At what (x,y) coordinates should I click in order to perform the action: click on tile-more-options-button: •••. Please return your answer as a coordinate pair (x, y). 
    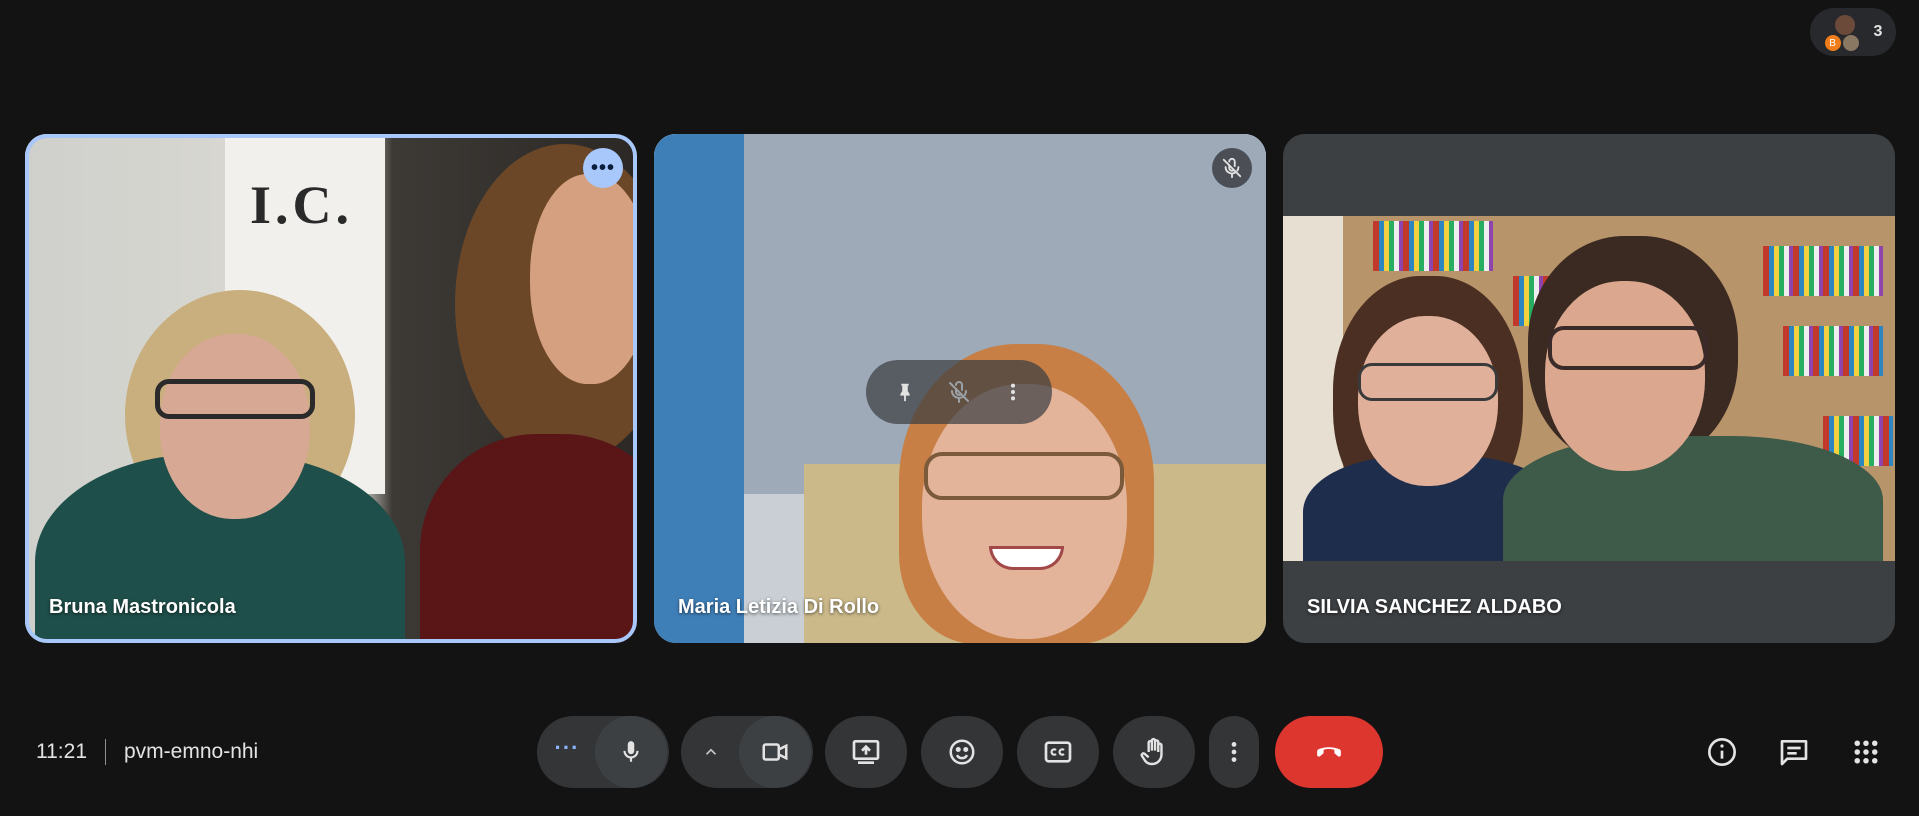
    Looking at the image, I should click on (603, 168).